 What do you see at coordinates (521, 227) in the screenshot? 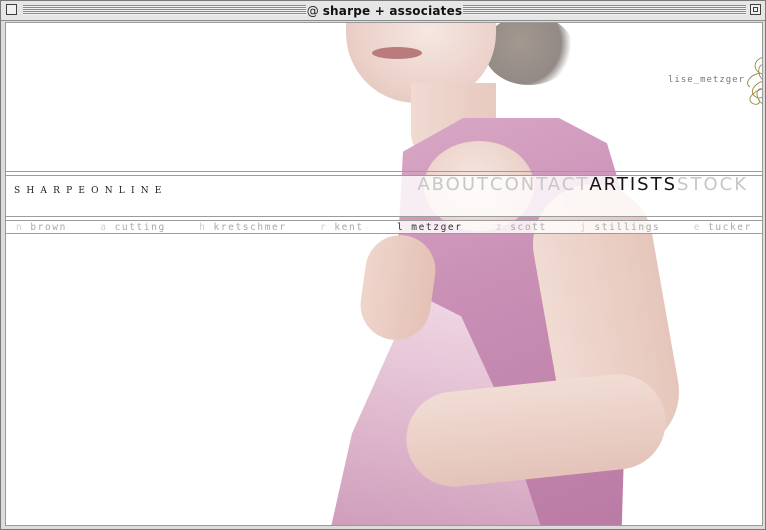
I see `artist-link-scott: z scott` at bounding box center [521, 227].